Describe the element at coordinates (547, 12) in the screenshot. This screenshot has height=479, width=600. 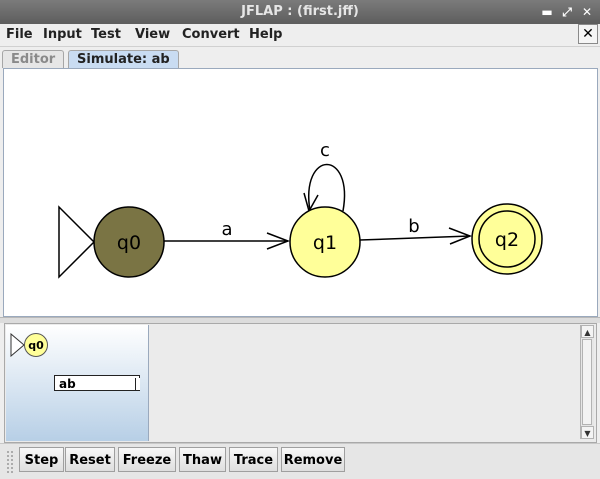
I see `minimize-icon: ▬` at that location.